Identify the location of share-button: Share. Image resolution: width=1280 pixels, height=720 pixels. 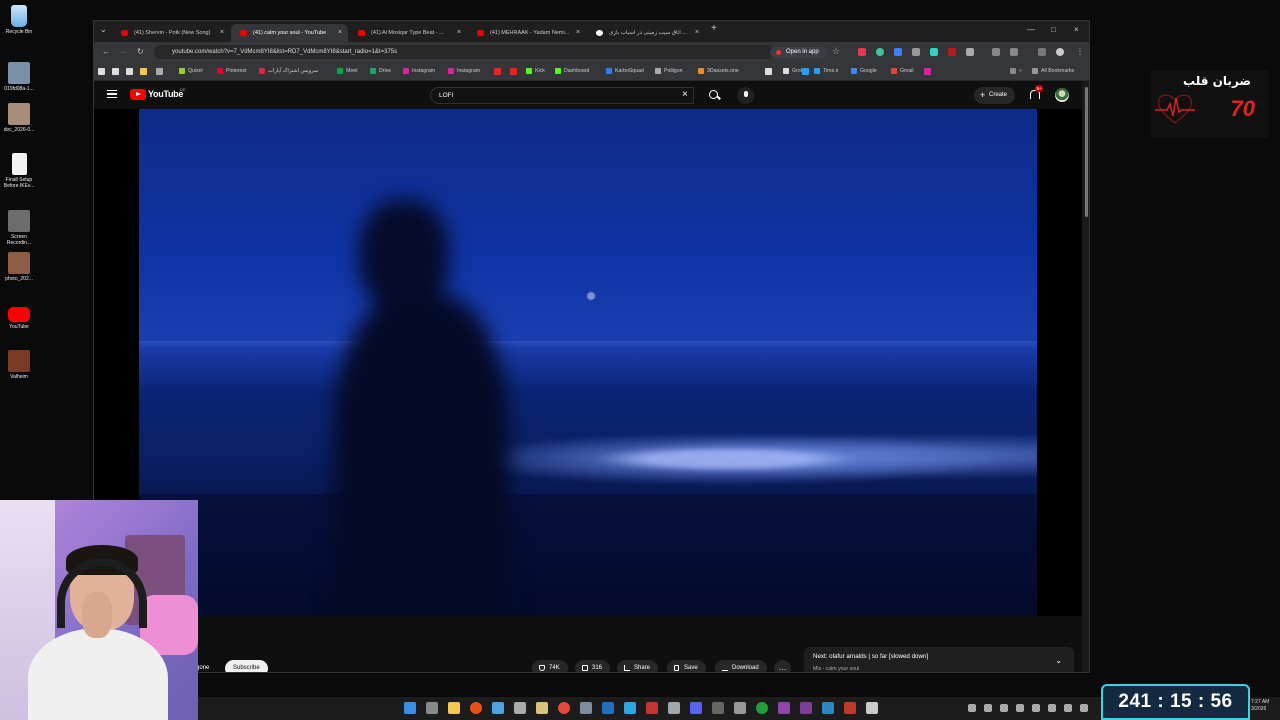
(638, 666).